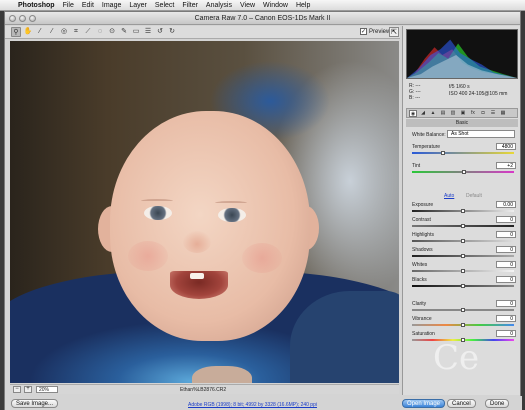 This screenshot has width=525, height=410. I want to click on close-window-icon, so click(12, 18).